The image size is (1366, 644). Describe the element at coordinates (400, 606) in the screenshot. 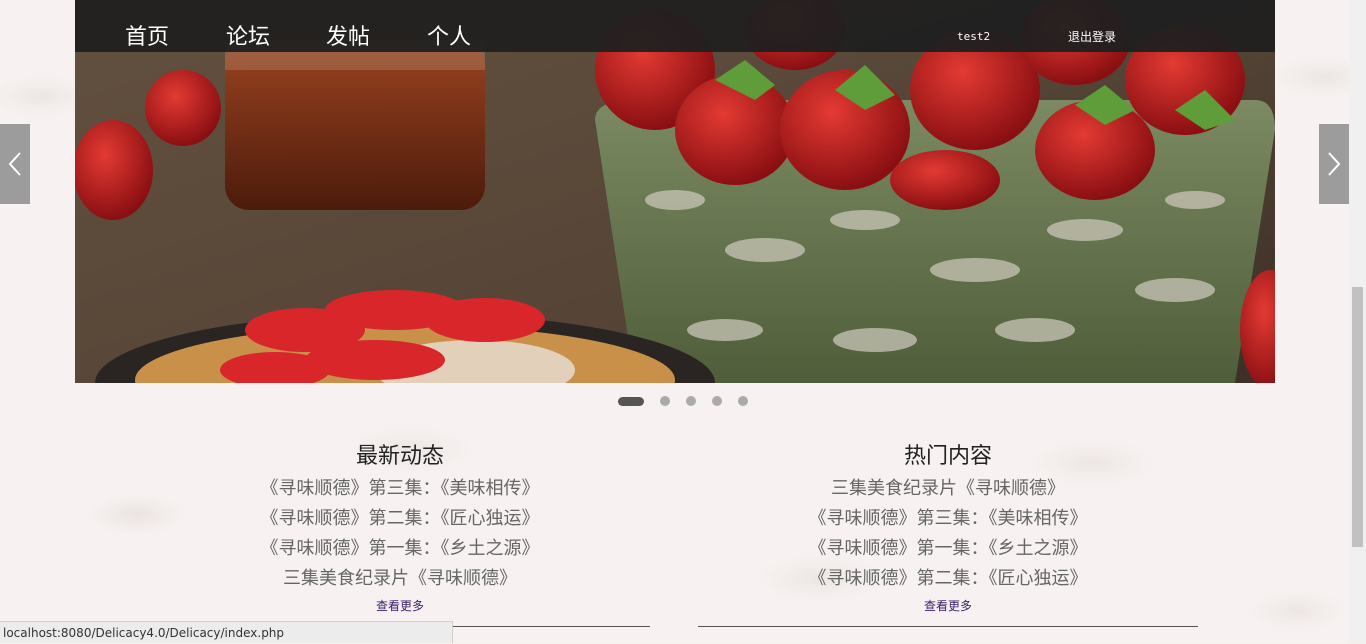

I see `latest-more-link: 查看更多` at that location.